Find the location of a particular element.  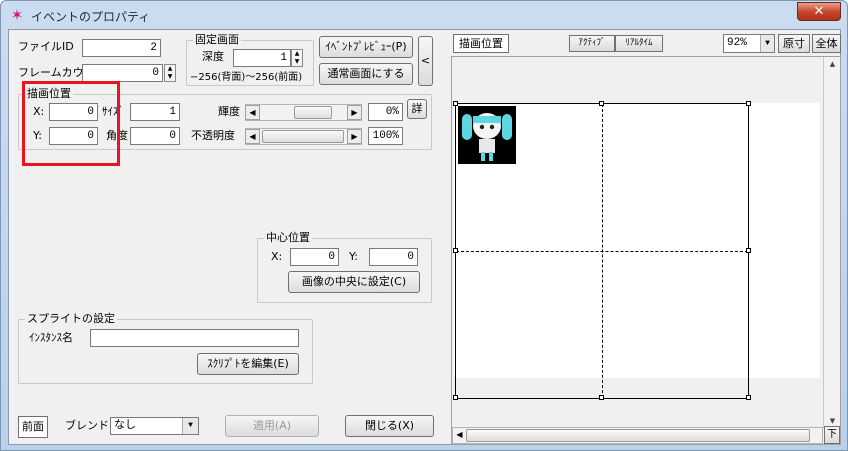

apply-button: 適用(A) is located at coordinates (272, 426).